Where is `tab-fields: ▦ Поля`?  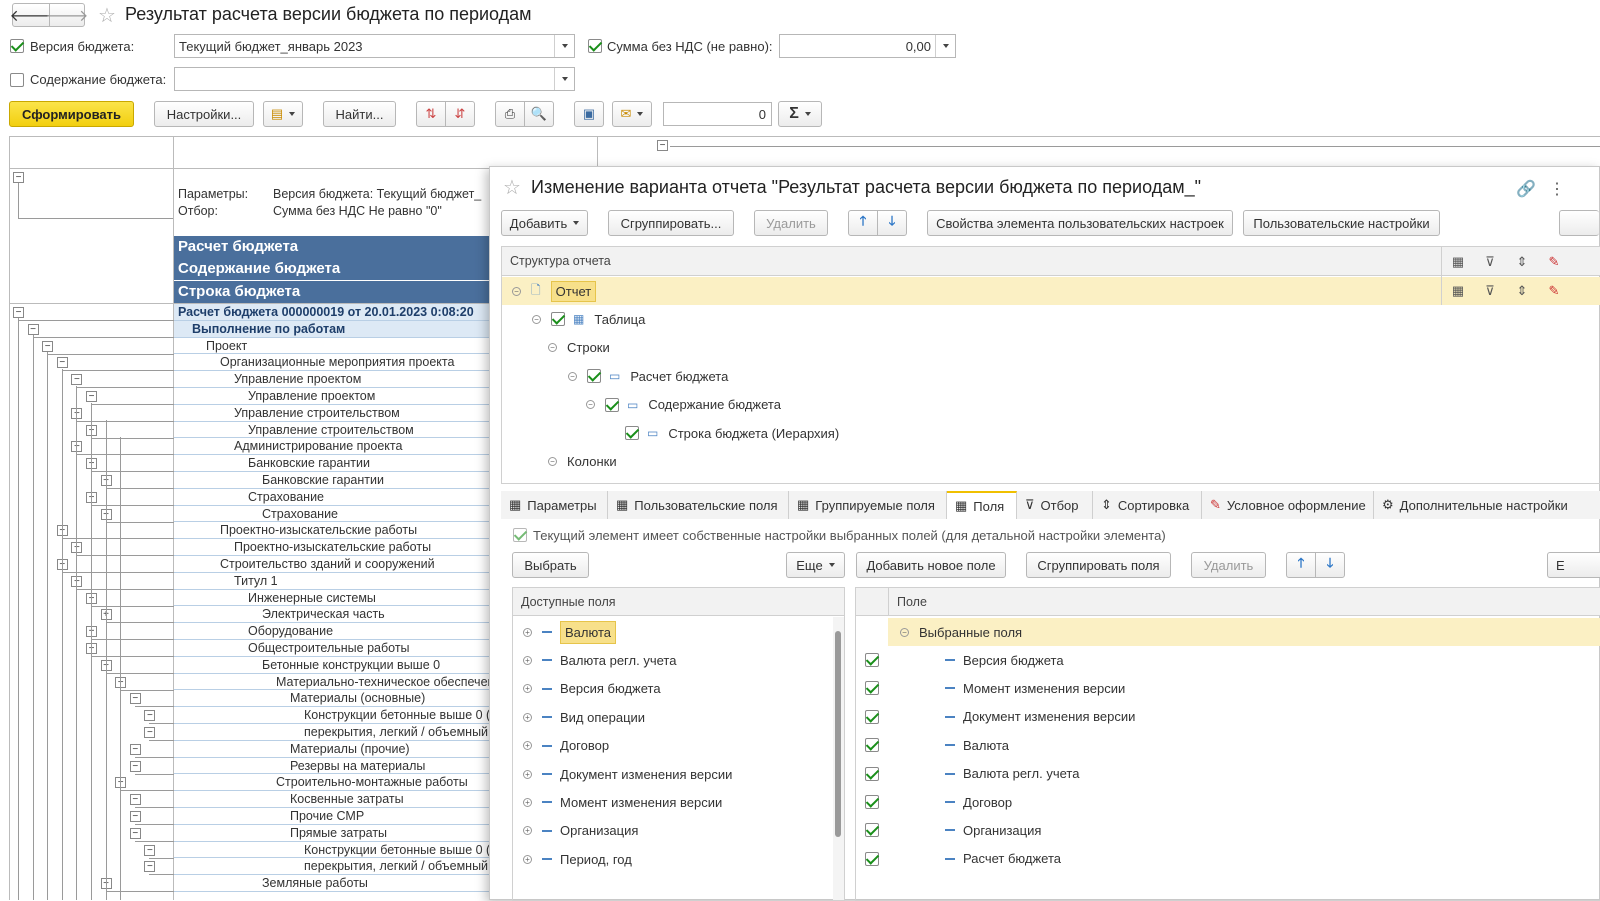
tab-fields: ▦ Поля is located at coordinates (982, 505).